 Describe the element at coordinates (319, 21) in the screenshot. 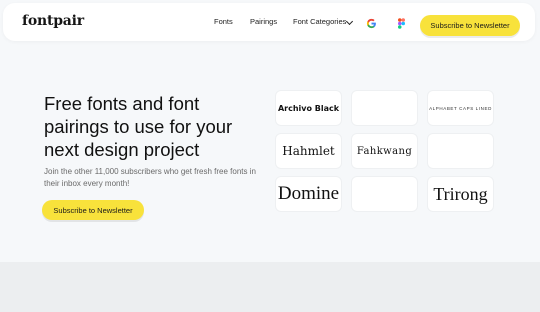

I see `nav-link-font-categories: Font Categories` at that location.